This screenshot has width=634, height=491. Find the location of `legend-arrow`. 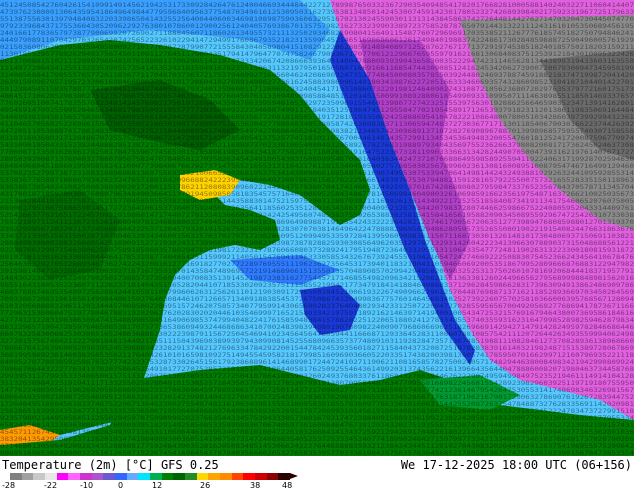

legend-arrow is located at coordinates (294, 476).